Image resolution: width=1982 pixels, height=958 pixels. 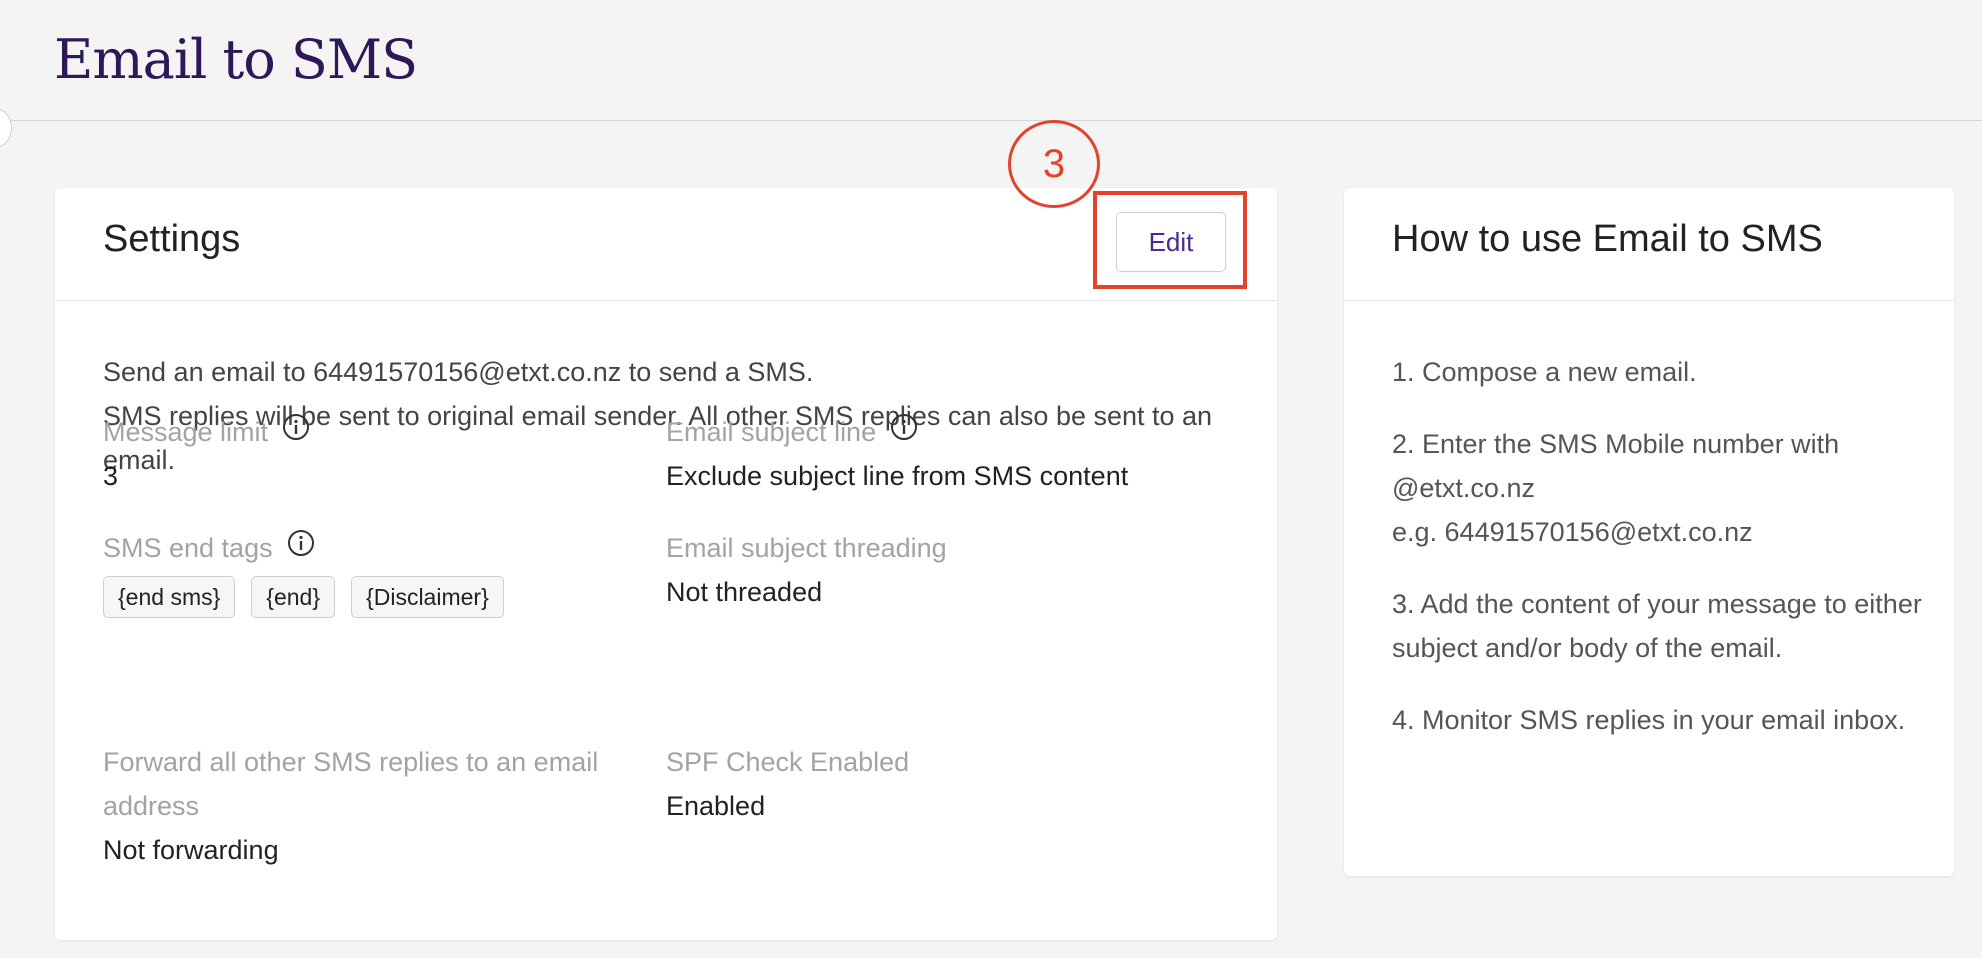 What do you see at coordinates (956, 432) in the screenshot?
I see `field-label-email-subject-line: Email subject line` at bounding box center [956, 432].